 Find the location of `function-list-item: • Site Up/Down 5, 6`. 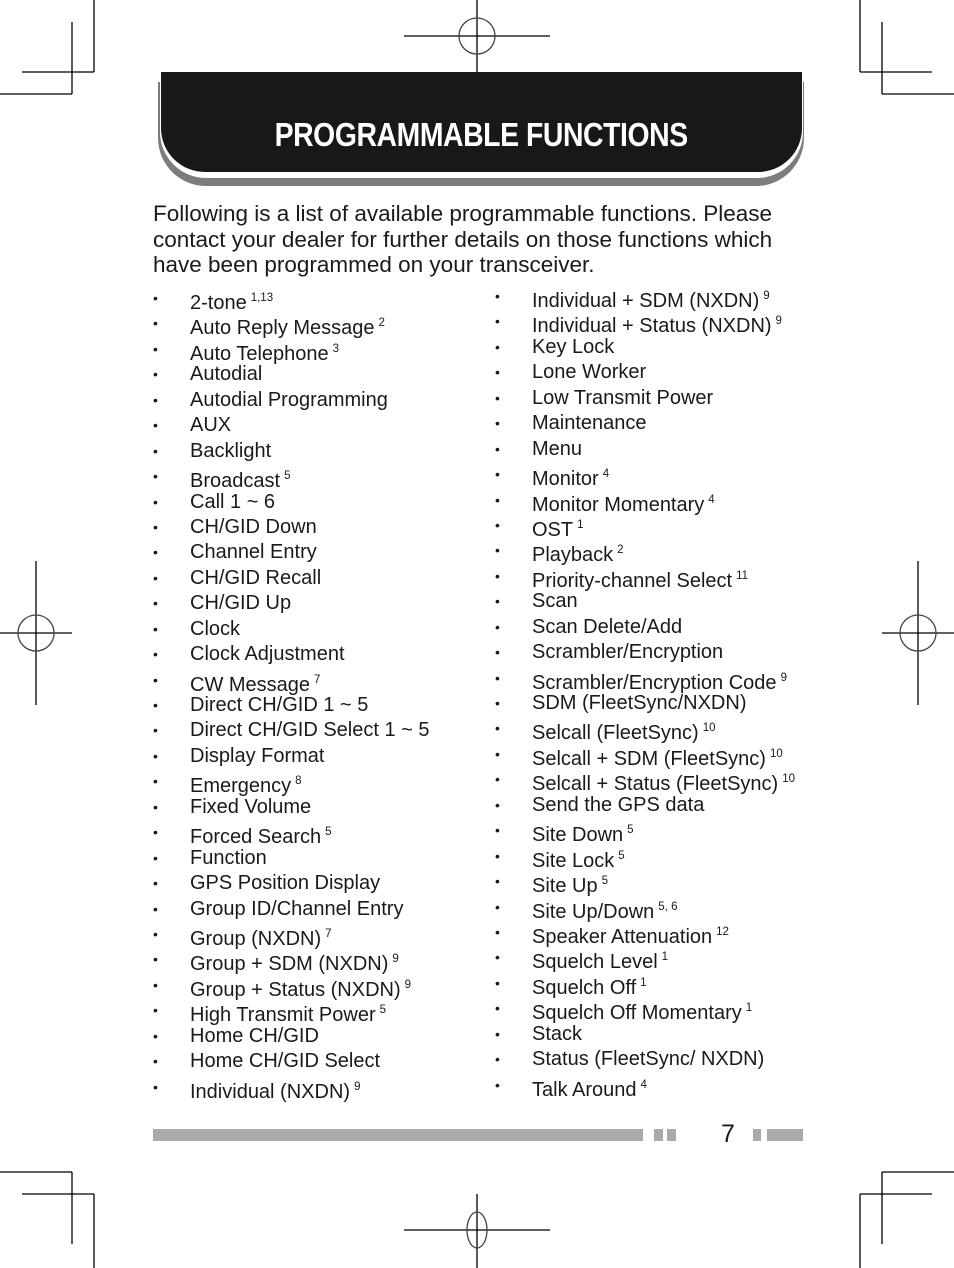

function-list-item: • Site Up/Down 5, 6 is located at coordinates (655, 909).